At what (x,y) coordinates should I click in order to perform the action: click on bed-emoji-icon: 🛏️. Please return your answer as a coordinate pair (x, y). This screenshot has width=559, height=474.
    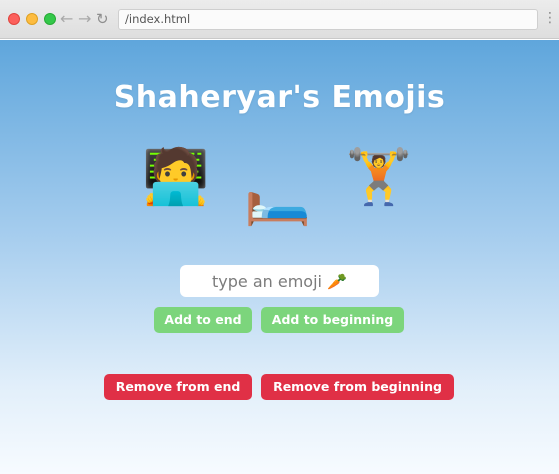
    Looking at the image, I should click on (278, 196).